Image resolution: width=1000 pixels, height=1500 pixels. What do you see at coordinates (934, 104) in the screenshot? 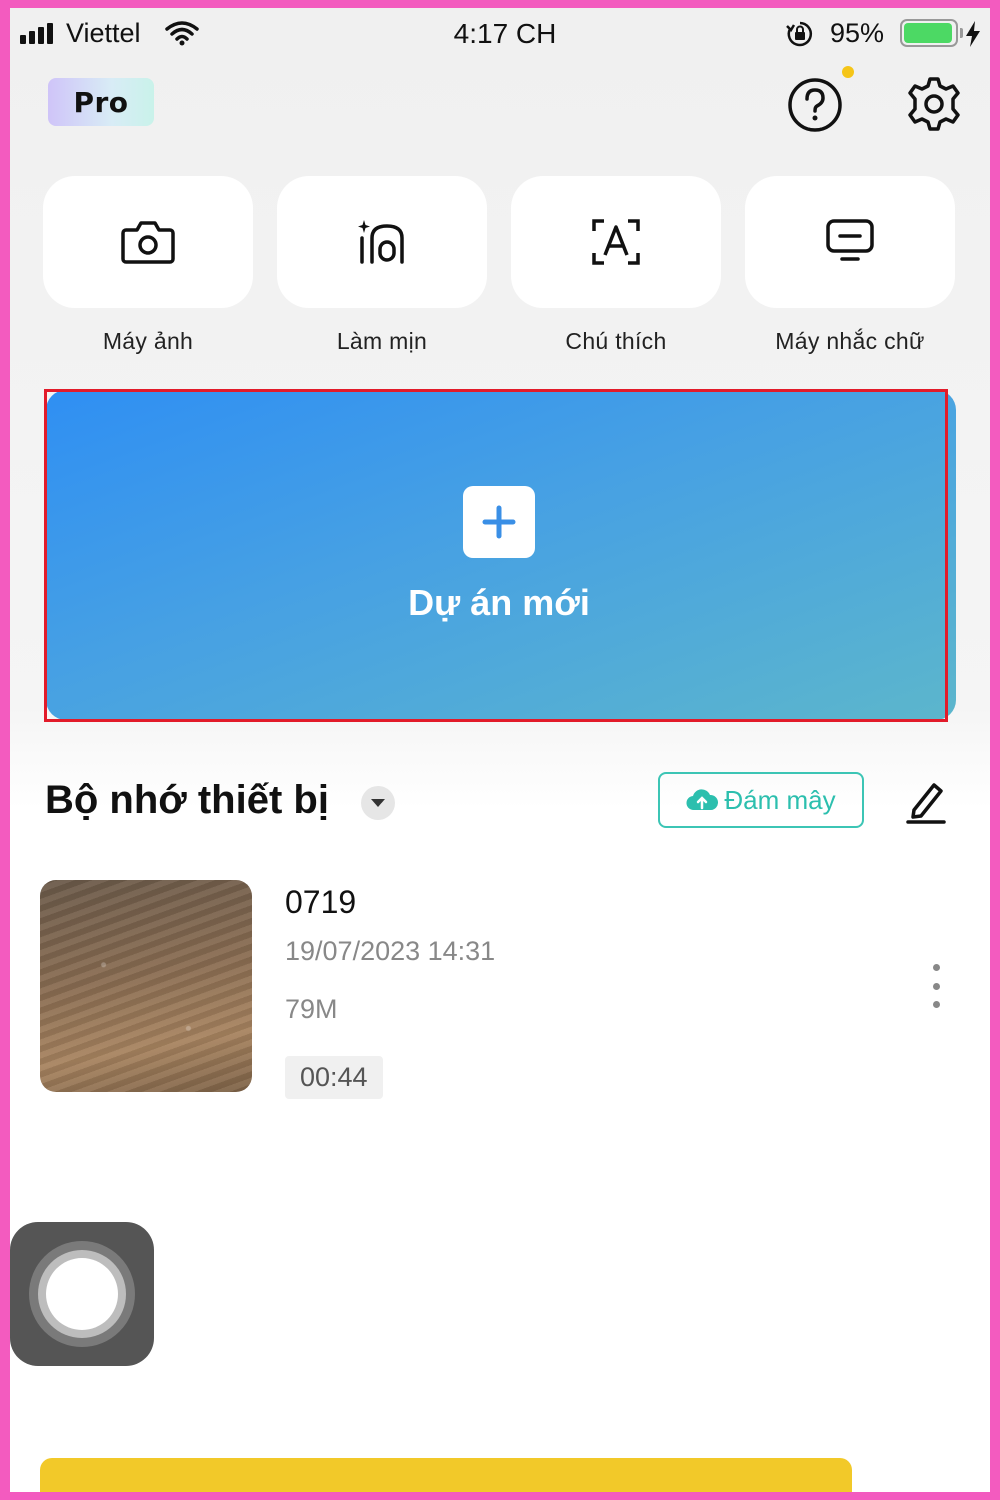
I see `gear-icon` at bounding box center [934, 104].